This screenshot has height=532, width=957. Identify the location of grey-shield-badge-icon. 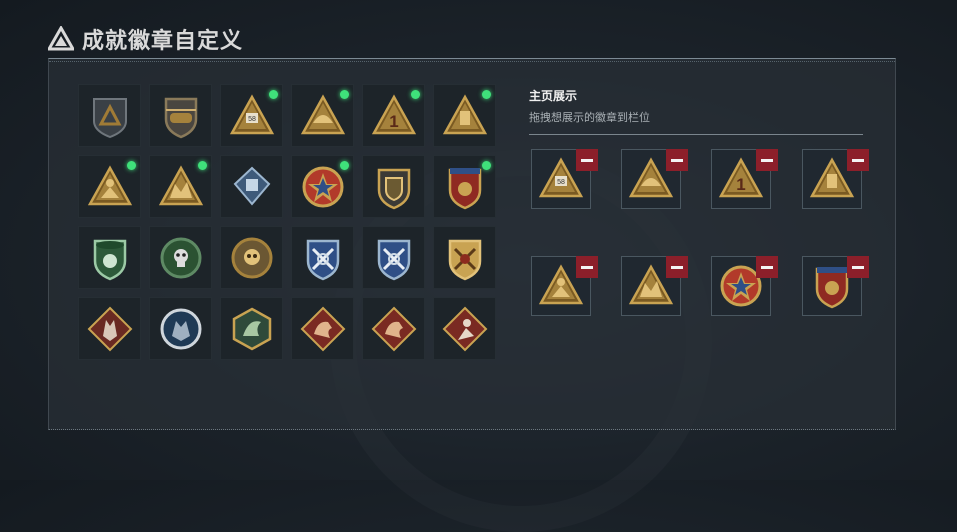
(109, 117).